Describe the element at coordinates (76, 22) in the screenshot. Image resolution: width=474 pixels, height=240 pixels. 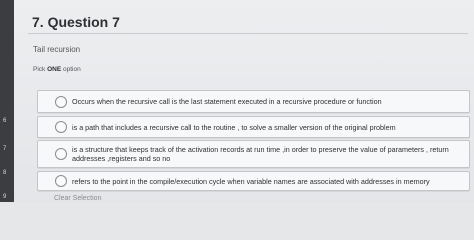
I see `question-title: 7. Question 7` at that location.